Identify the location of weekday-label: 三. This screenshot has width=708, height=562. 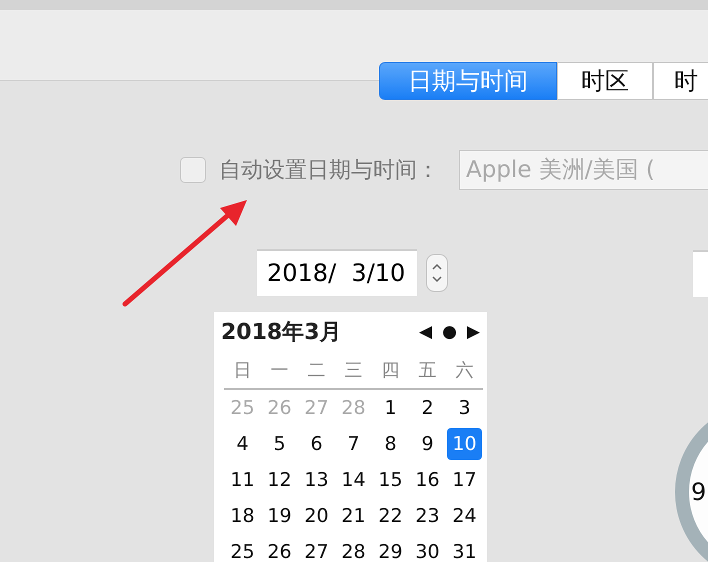
(354, 370).